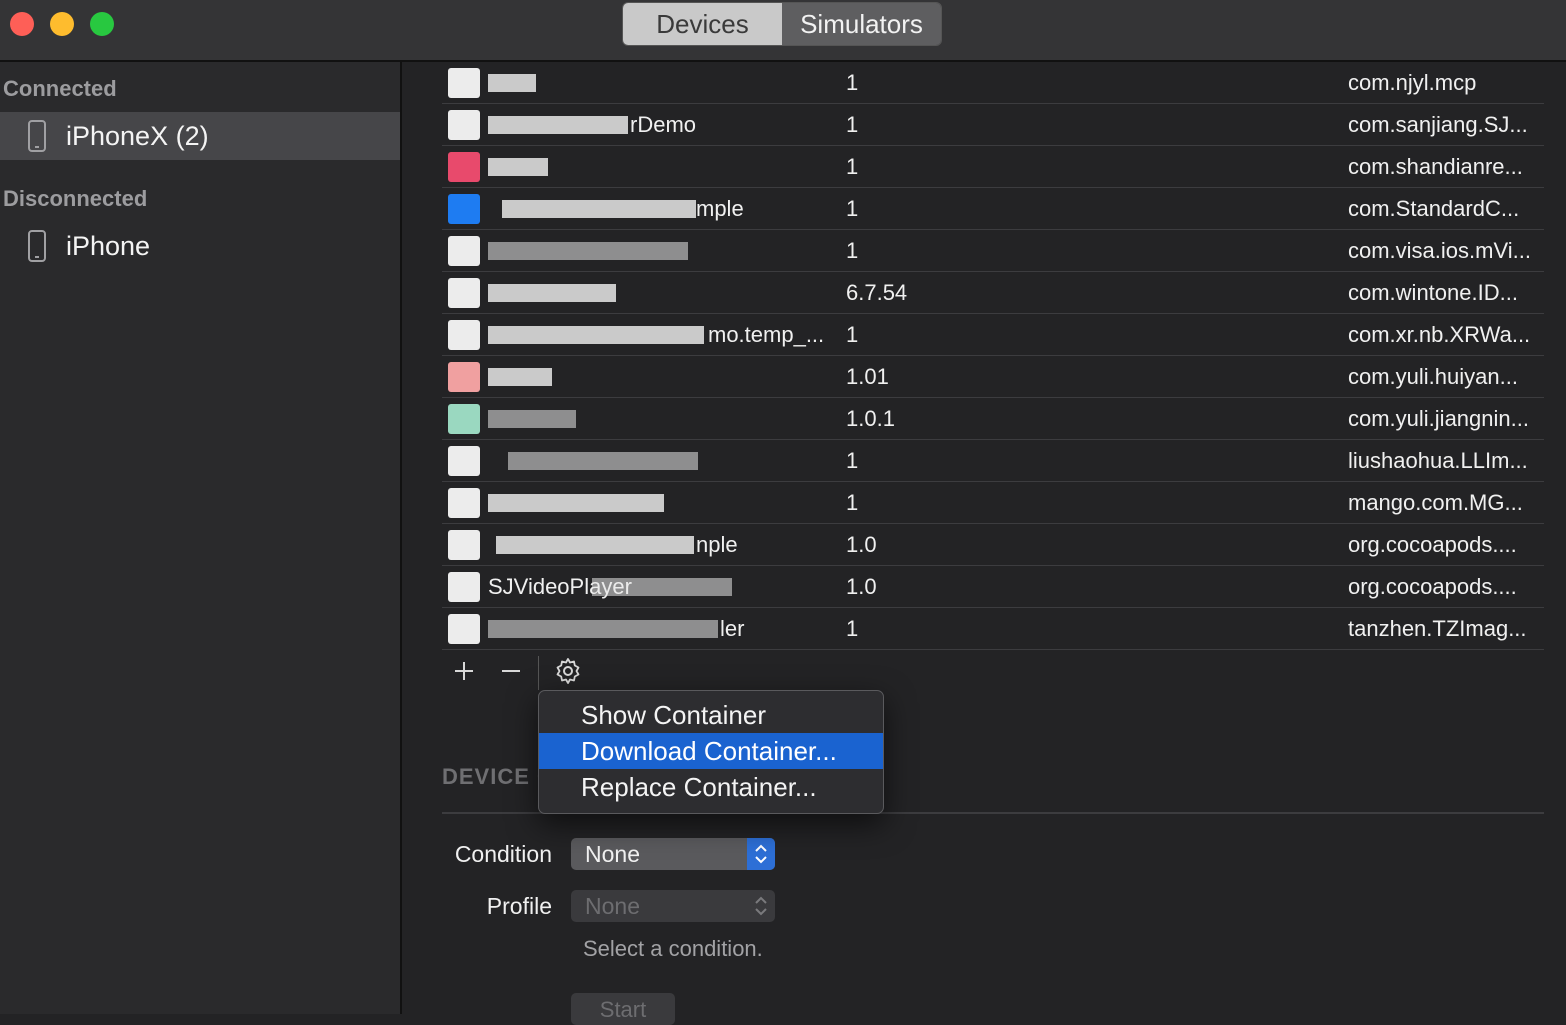  I want to click on app-name: nple, so click(717, 544).